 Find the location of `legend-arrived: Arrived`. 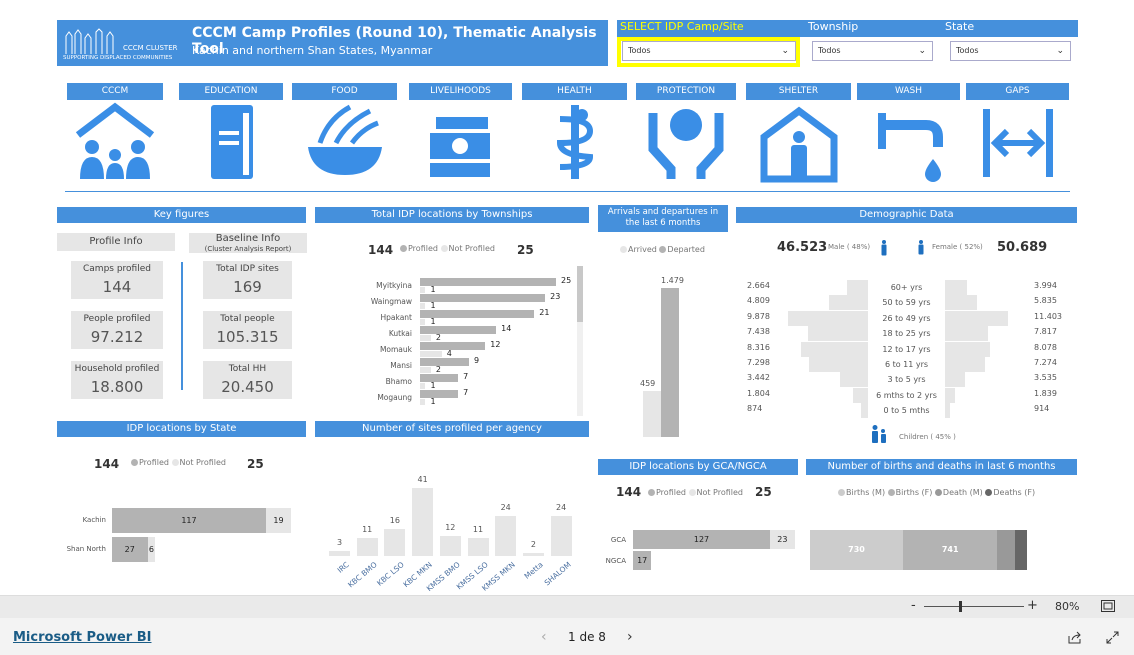

legend-arrived: Arrived is located at coordinates (642, 249).